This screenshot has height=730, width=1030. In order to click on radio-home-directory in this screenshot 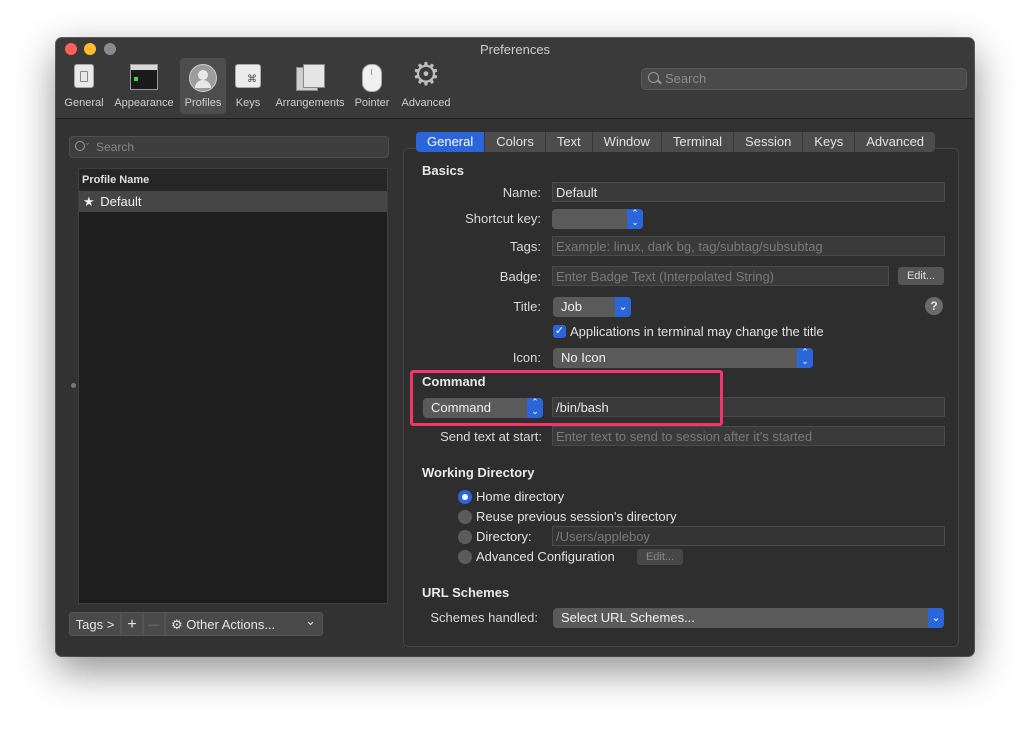, I will do `click(465, 497)`.